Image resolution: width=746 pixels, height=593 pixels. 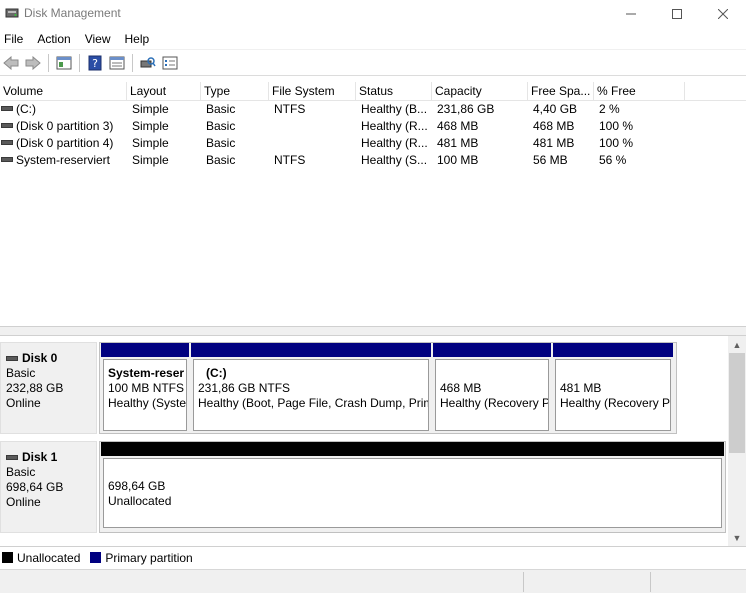 I want to click on column-header-layout: Layout, so click(x=164, y=91).